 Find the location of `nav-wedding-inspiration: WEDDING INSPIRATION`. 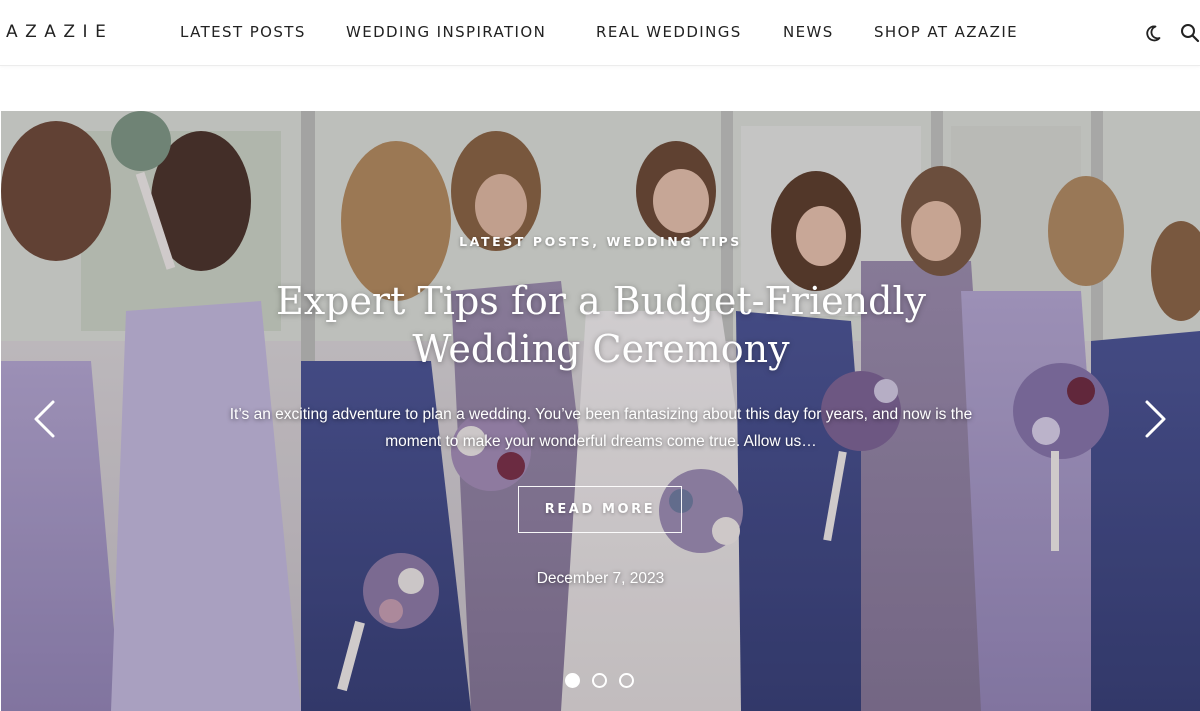

nav-wedding-inspiration: WEDDING INSPIRATION is located at coordinates (446, 32).